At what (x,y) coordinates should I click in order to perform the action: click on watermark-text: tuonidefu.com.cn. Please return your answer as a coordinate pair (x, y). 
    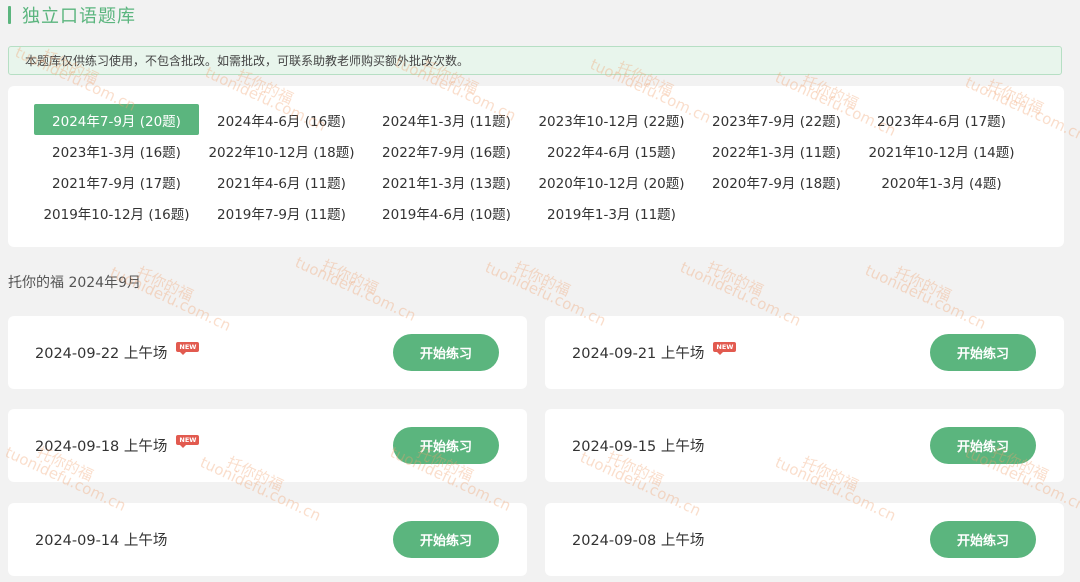
    Looking at the image, I should click on (355, 289).